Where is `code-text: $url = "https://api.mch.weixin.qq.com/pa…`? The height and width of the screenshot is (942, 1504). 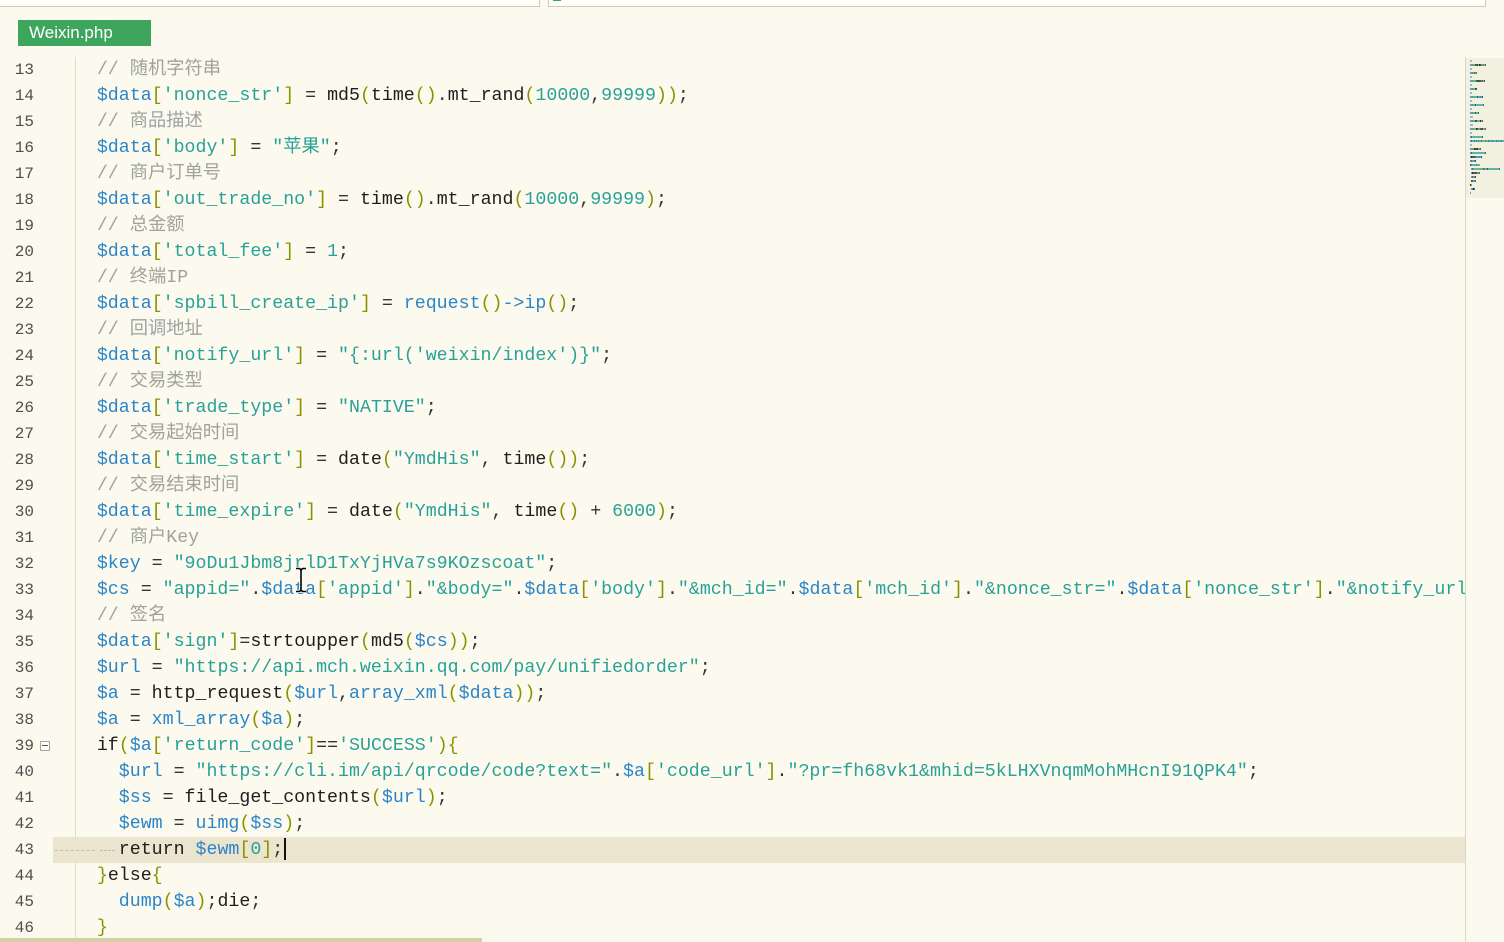 code-text: $url = "https://api.mch.weixin.qq.com/pa… is located at coordinates (759, 668).